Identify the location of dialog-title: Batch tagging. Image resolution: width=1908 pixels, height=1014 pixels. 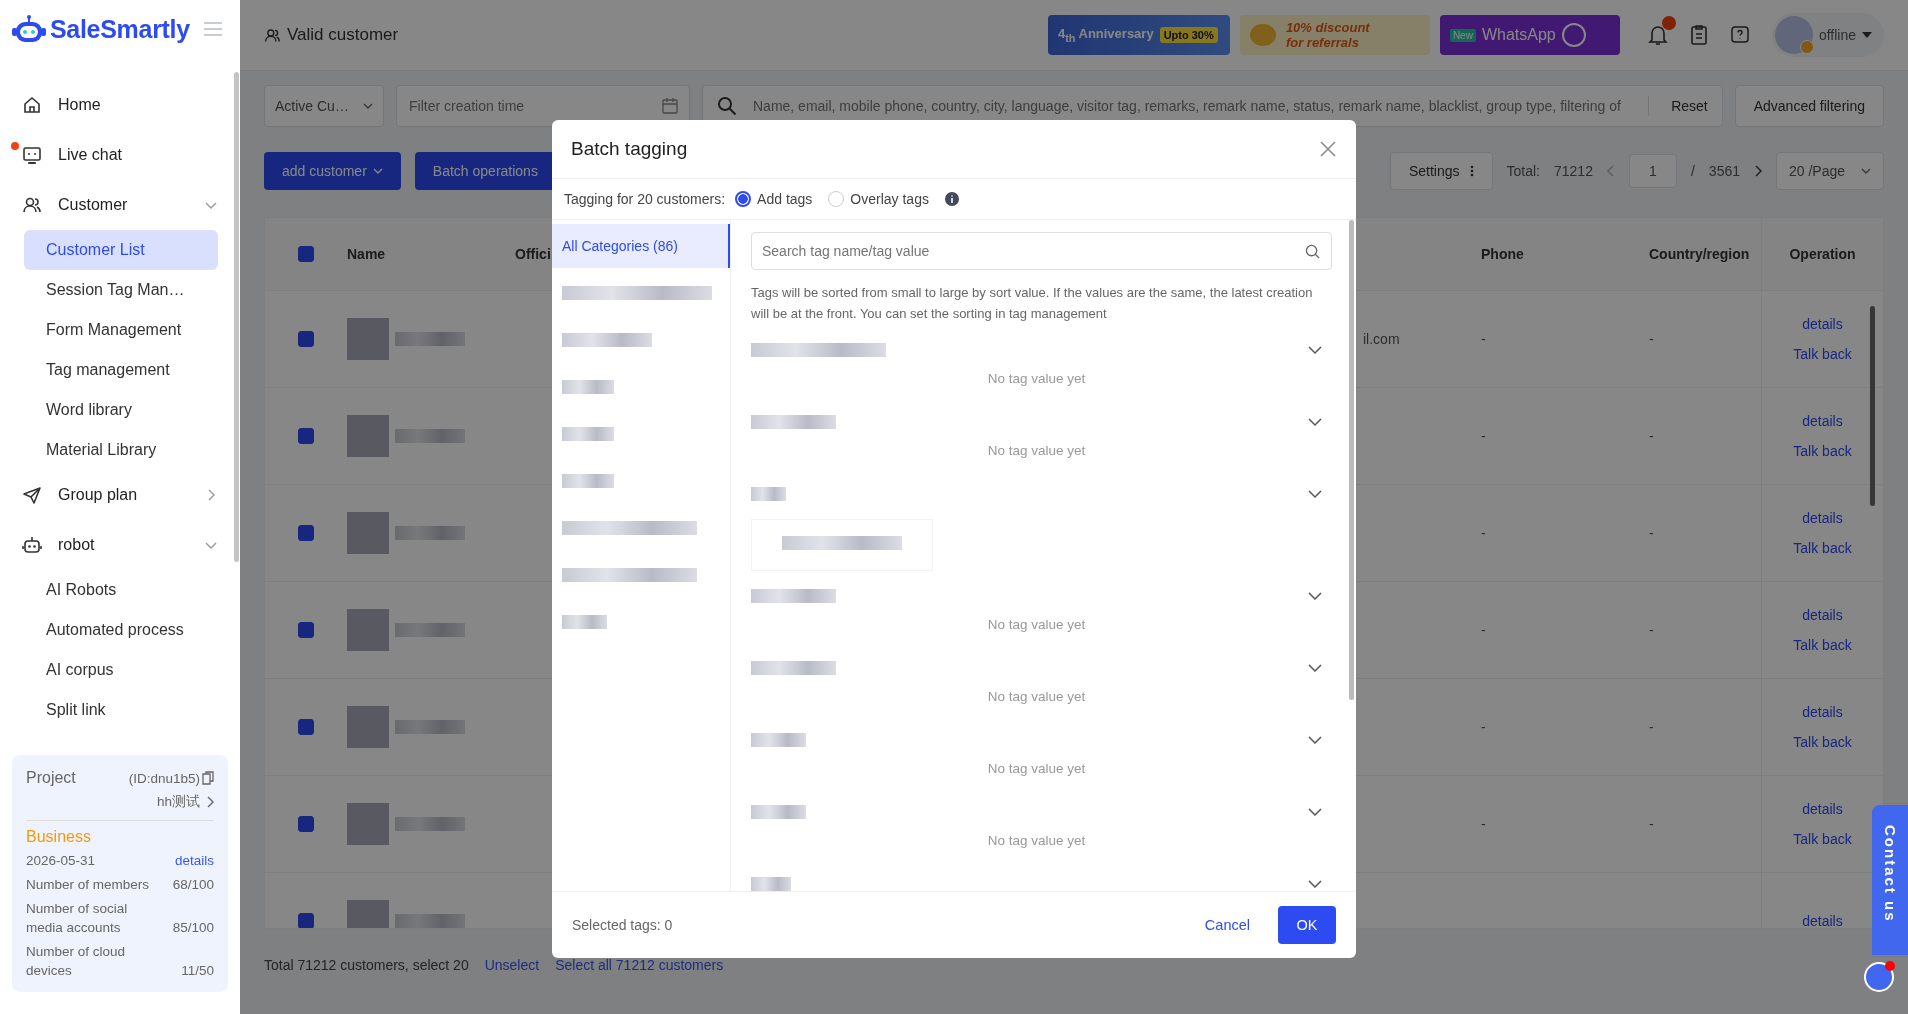
(629, 149).